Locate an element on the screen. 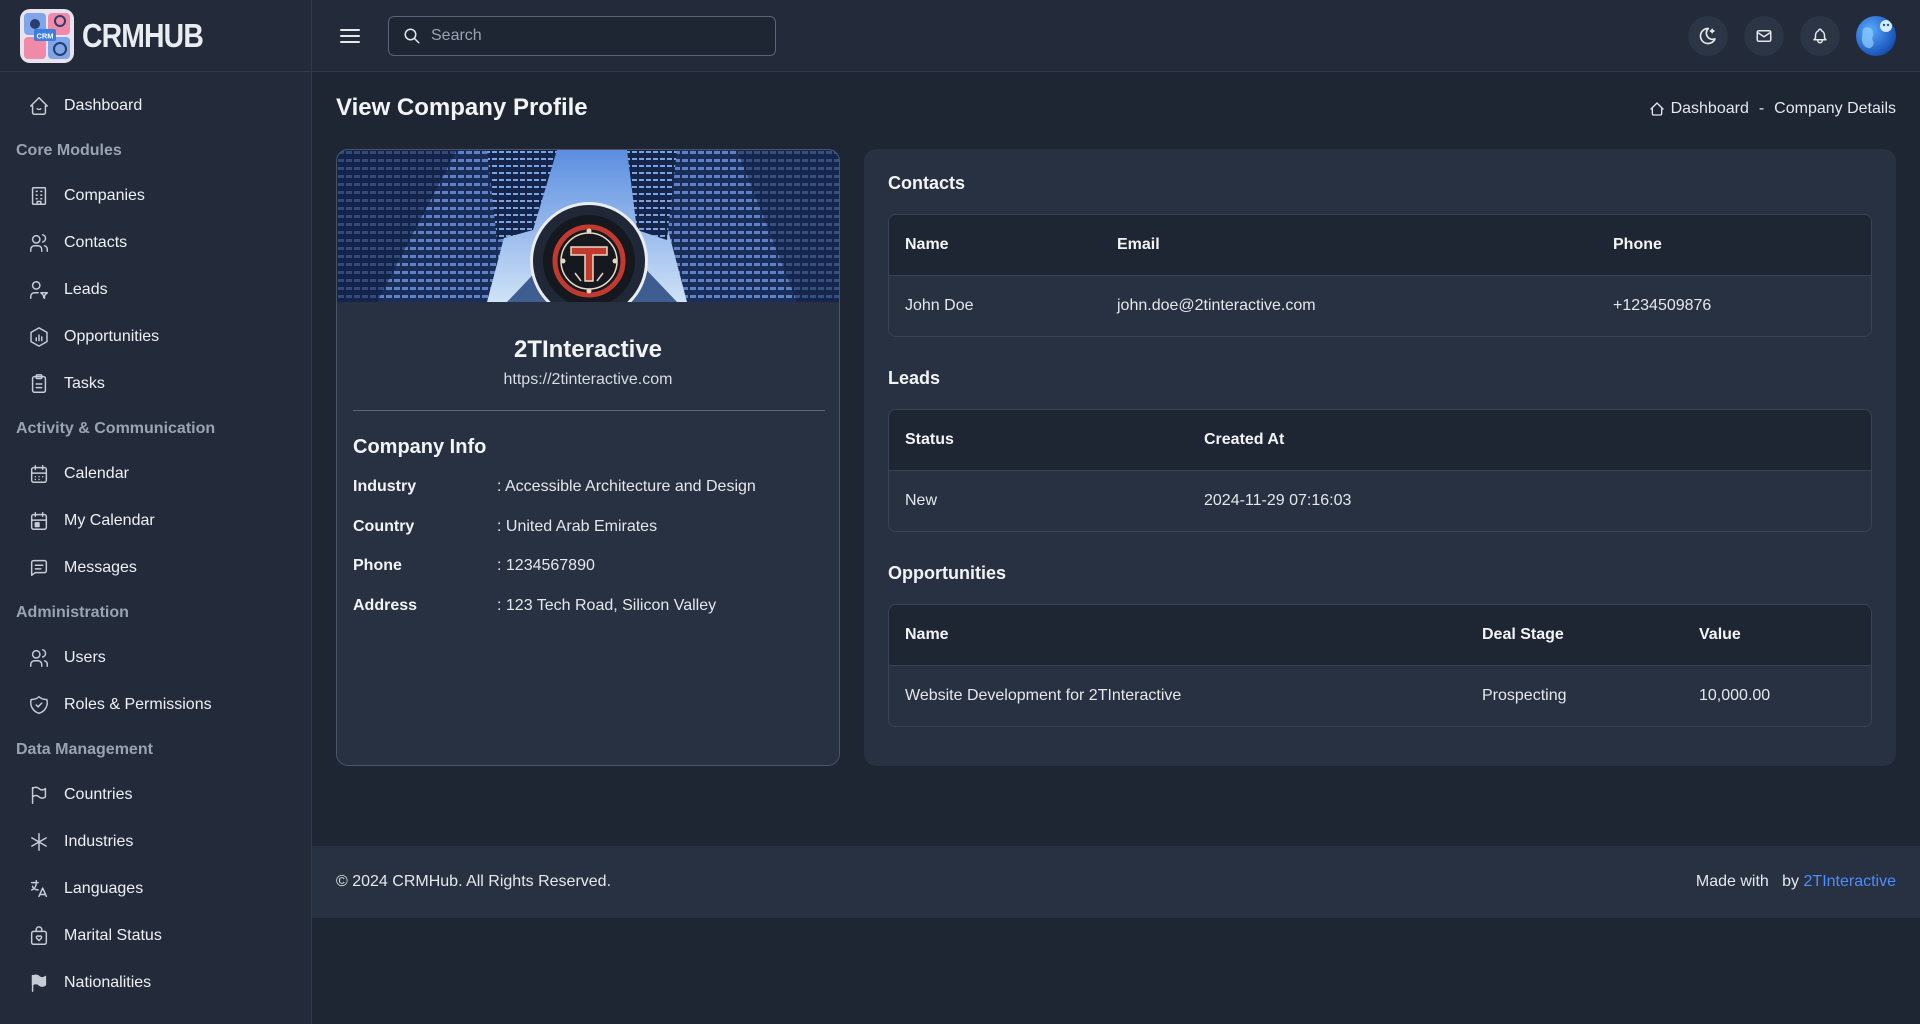 The height and width of the screenshot is (1024, 1920). sidebar-item-label: Companies is located at coordinates (104, 195).